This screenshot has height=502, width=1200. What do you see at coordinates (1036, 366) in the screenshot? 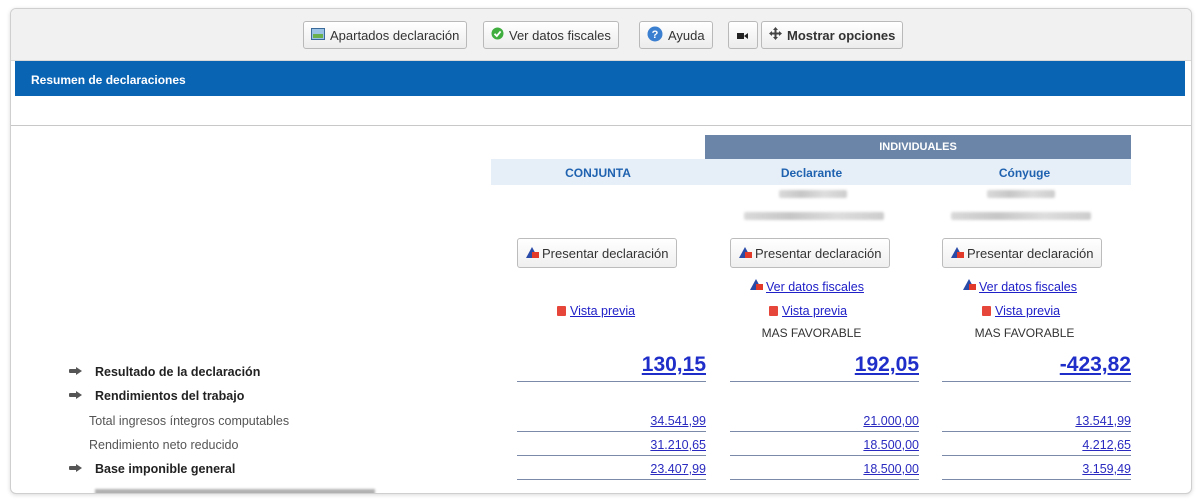
I see `resultado-conyuge-value: -423,82` at bounding box center [1036, 366].